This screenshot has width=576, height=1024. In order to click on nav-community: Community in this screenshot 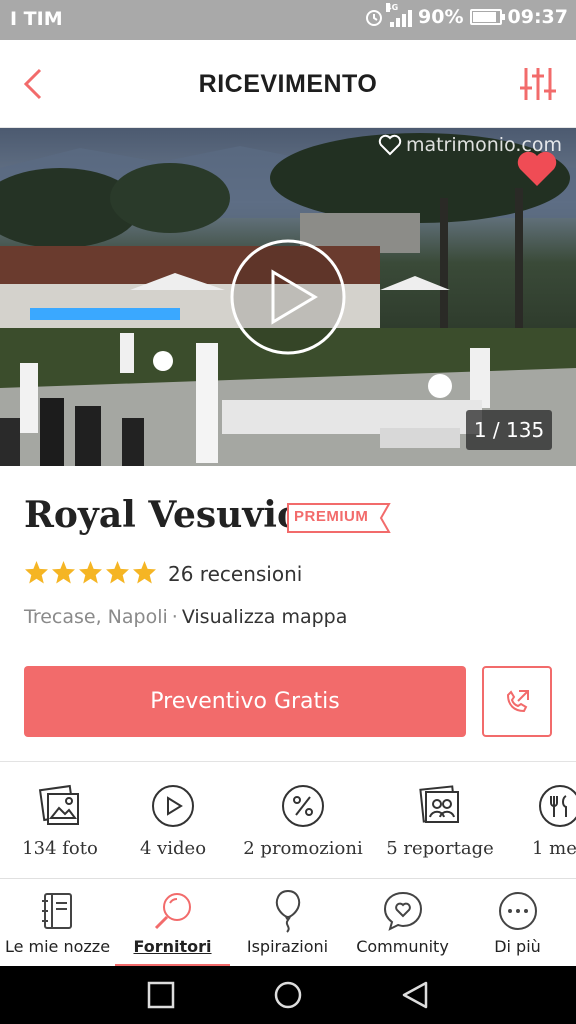, I will do `click(402, 923)`.